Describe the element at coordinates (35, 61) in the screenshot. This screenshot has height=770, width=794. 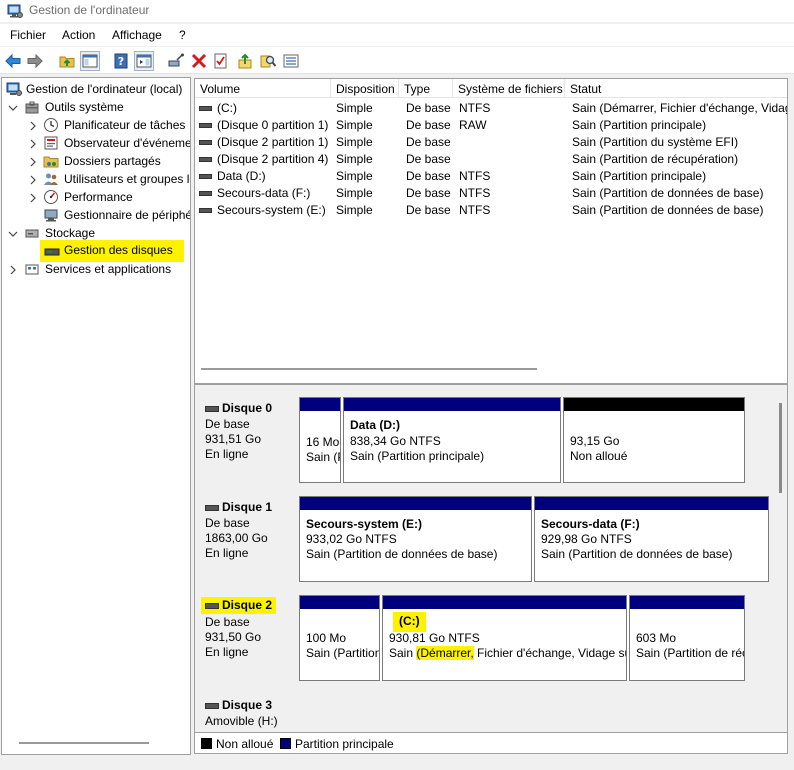
I see `forward-arrow-icon` at that location.